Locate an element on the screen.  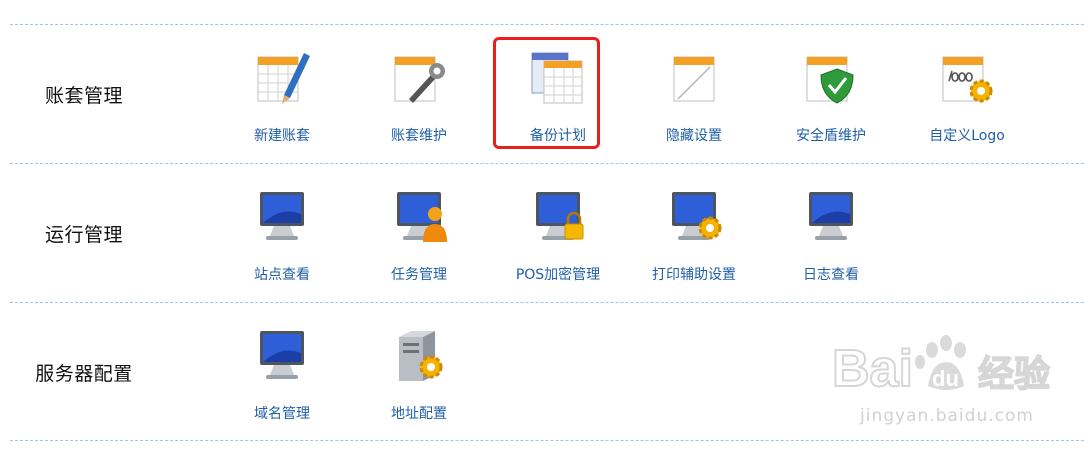
baidu-jingyan-watermark: Bai du 经验 jingyan.baidu.com is located at coordinates (947, 382).